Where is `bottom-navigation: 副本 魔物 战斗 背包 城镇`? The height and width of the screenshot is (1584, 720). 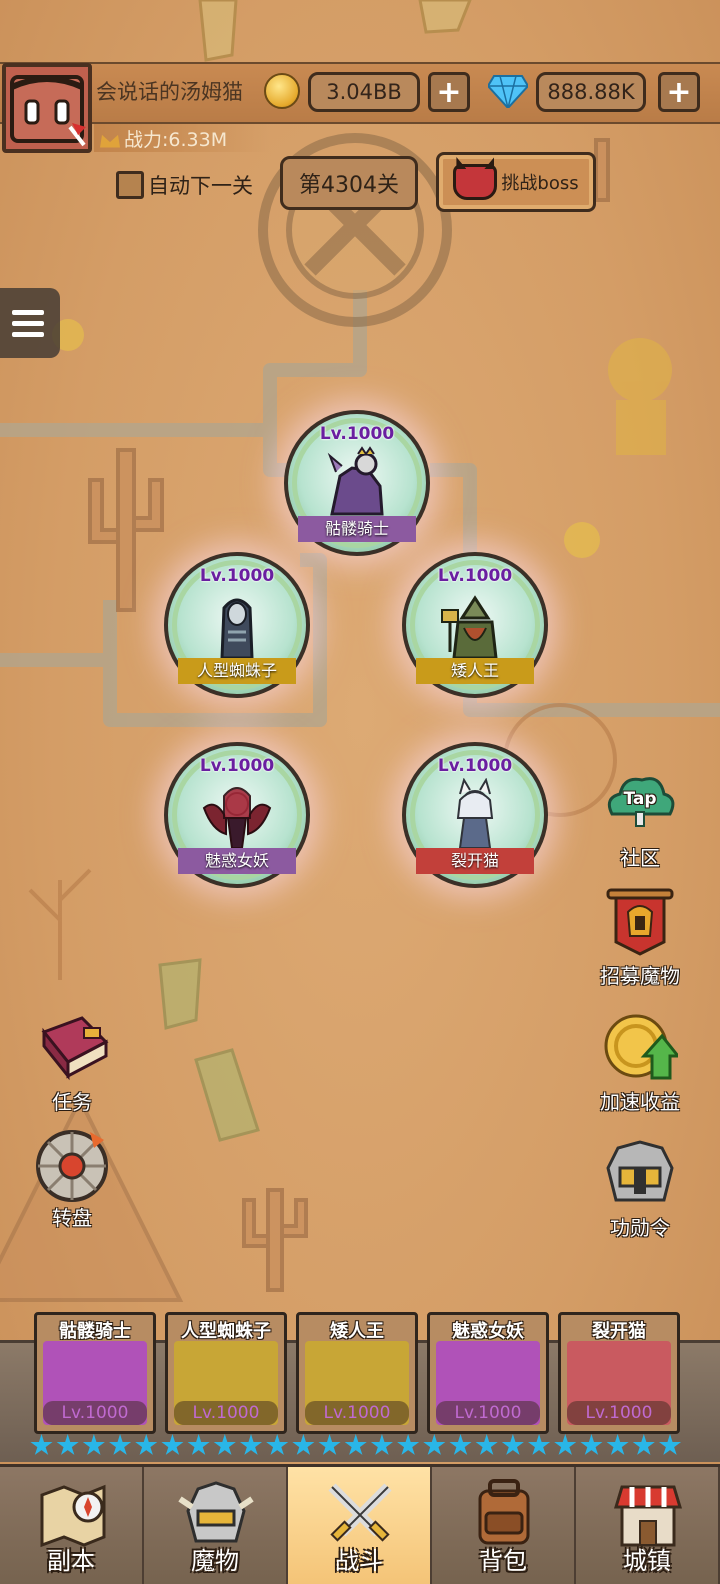
bottom-navigation: 副本 魔物 战斗 背包 城镇 is located at coordinates (360, 1524).